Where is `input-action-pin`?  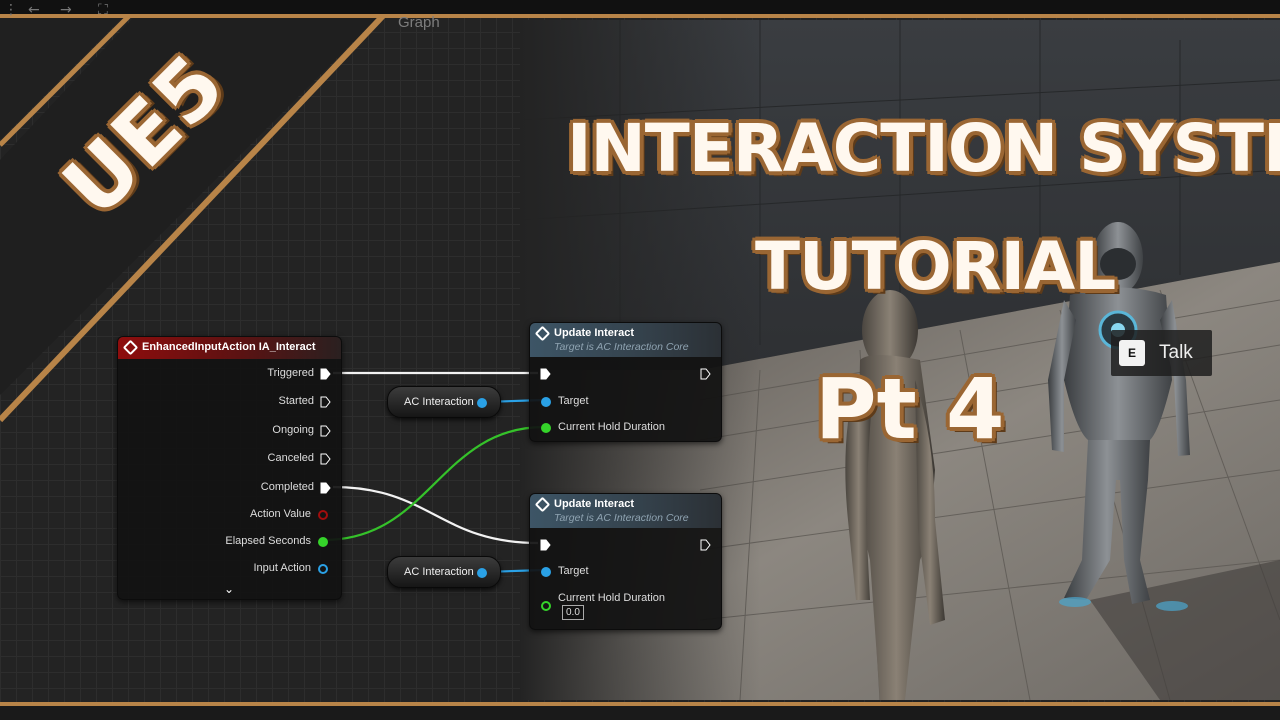 input-action-pin is located at coordinates (323, 569).